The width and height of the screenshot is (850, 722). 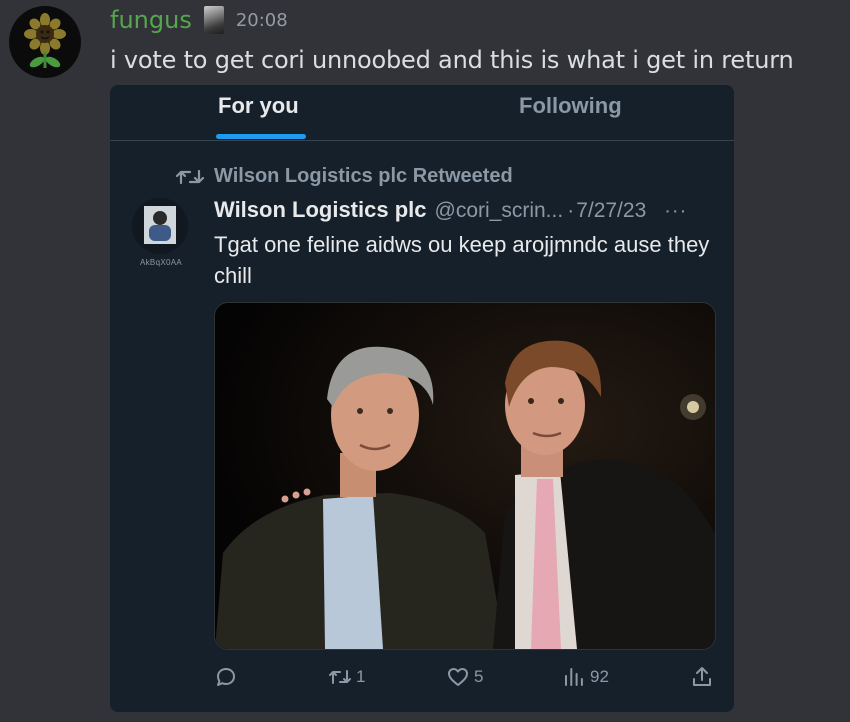 What do you see at coordinates (570, 105) in the screenshot?
I see `tab-following: Following` at bounding box center [570, 105].